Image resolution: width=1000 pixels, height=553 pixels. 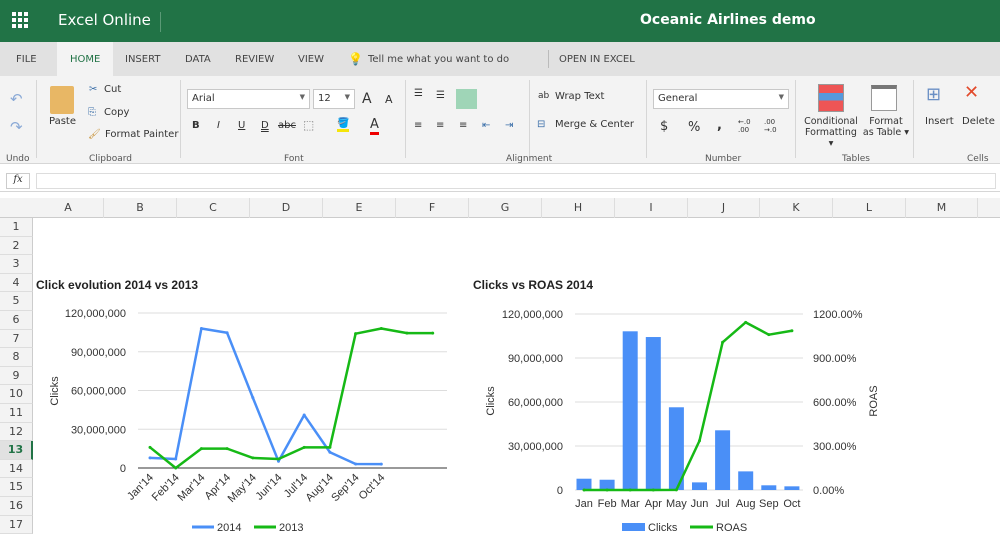 What do you see at coordinates (630, 410) in the screenshot?
I see `bar-Mar` at bounding box center [630, 410].